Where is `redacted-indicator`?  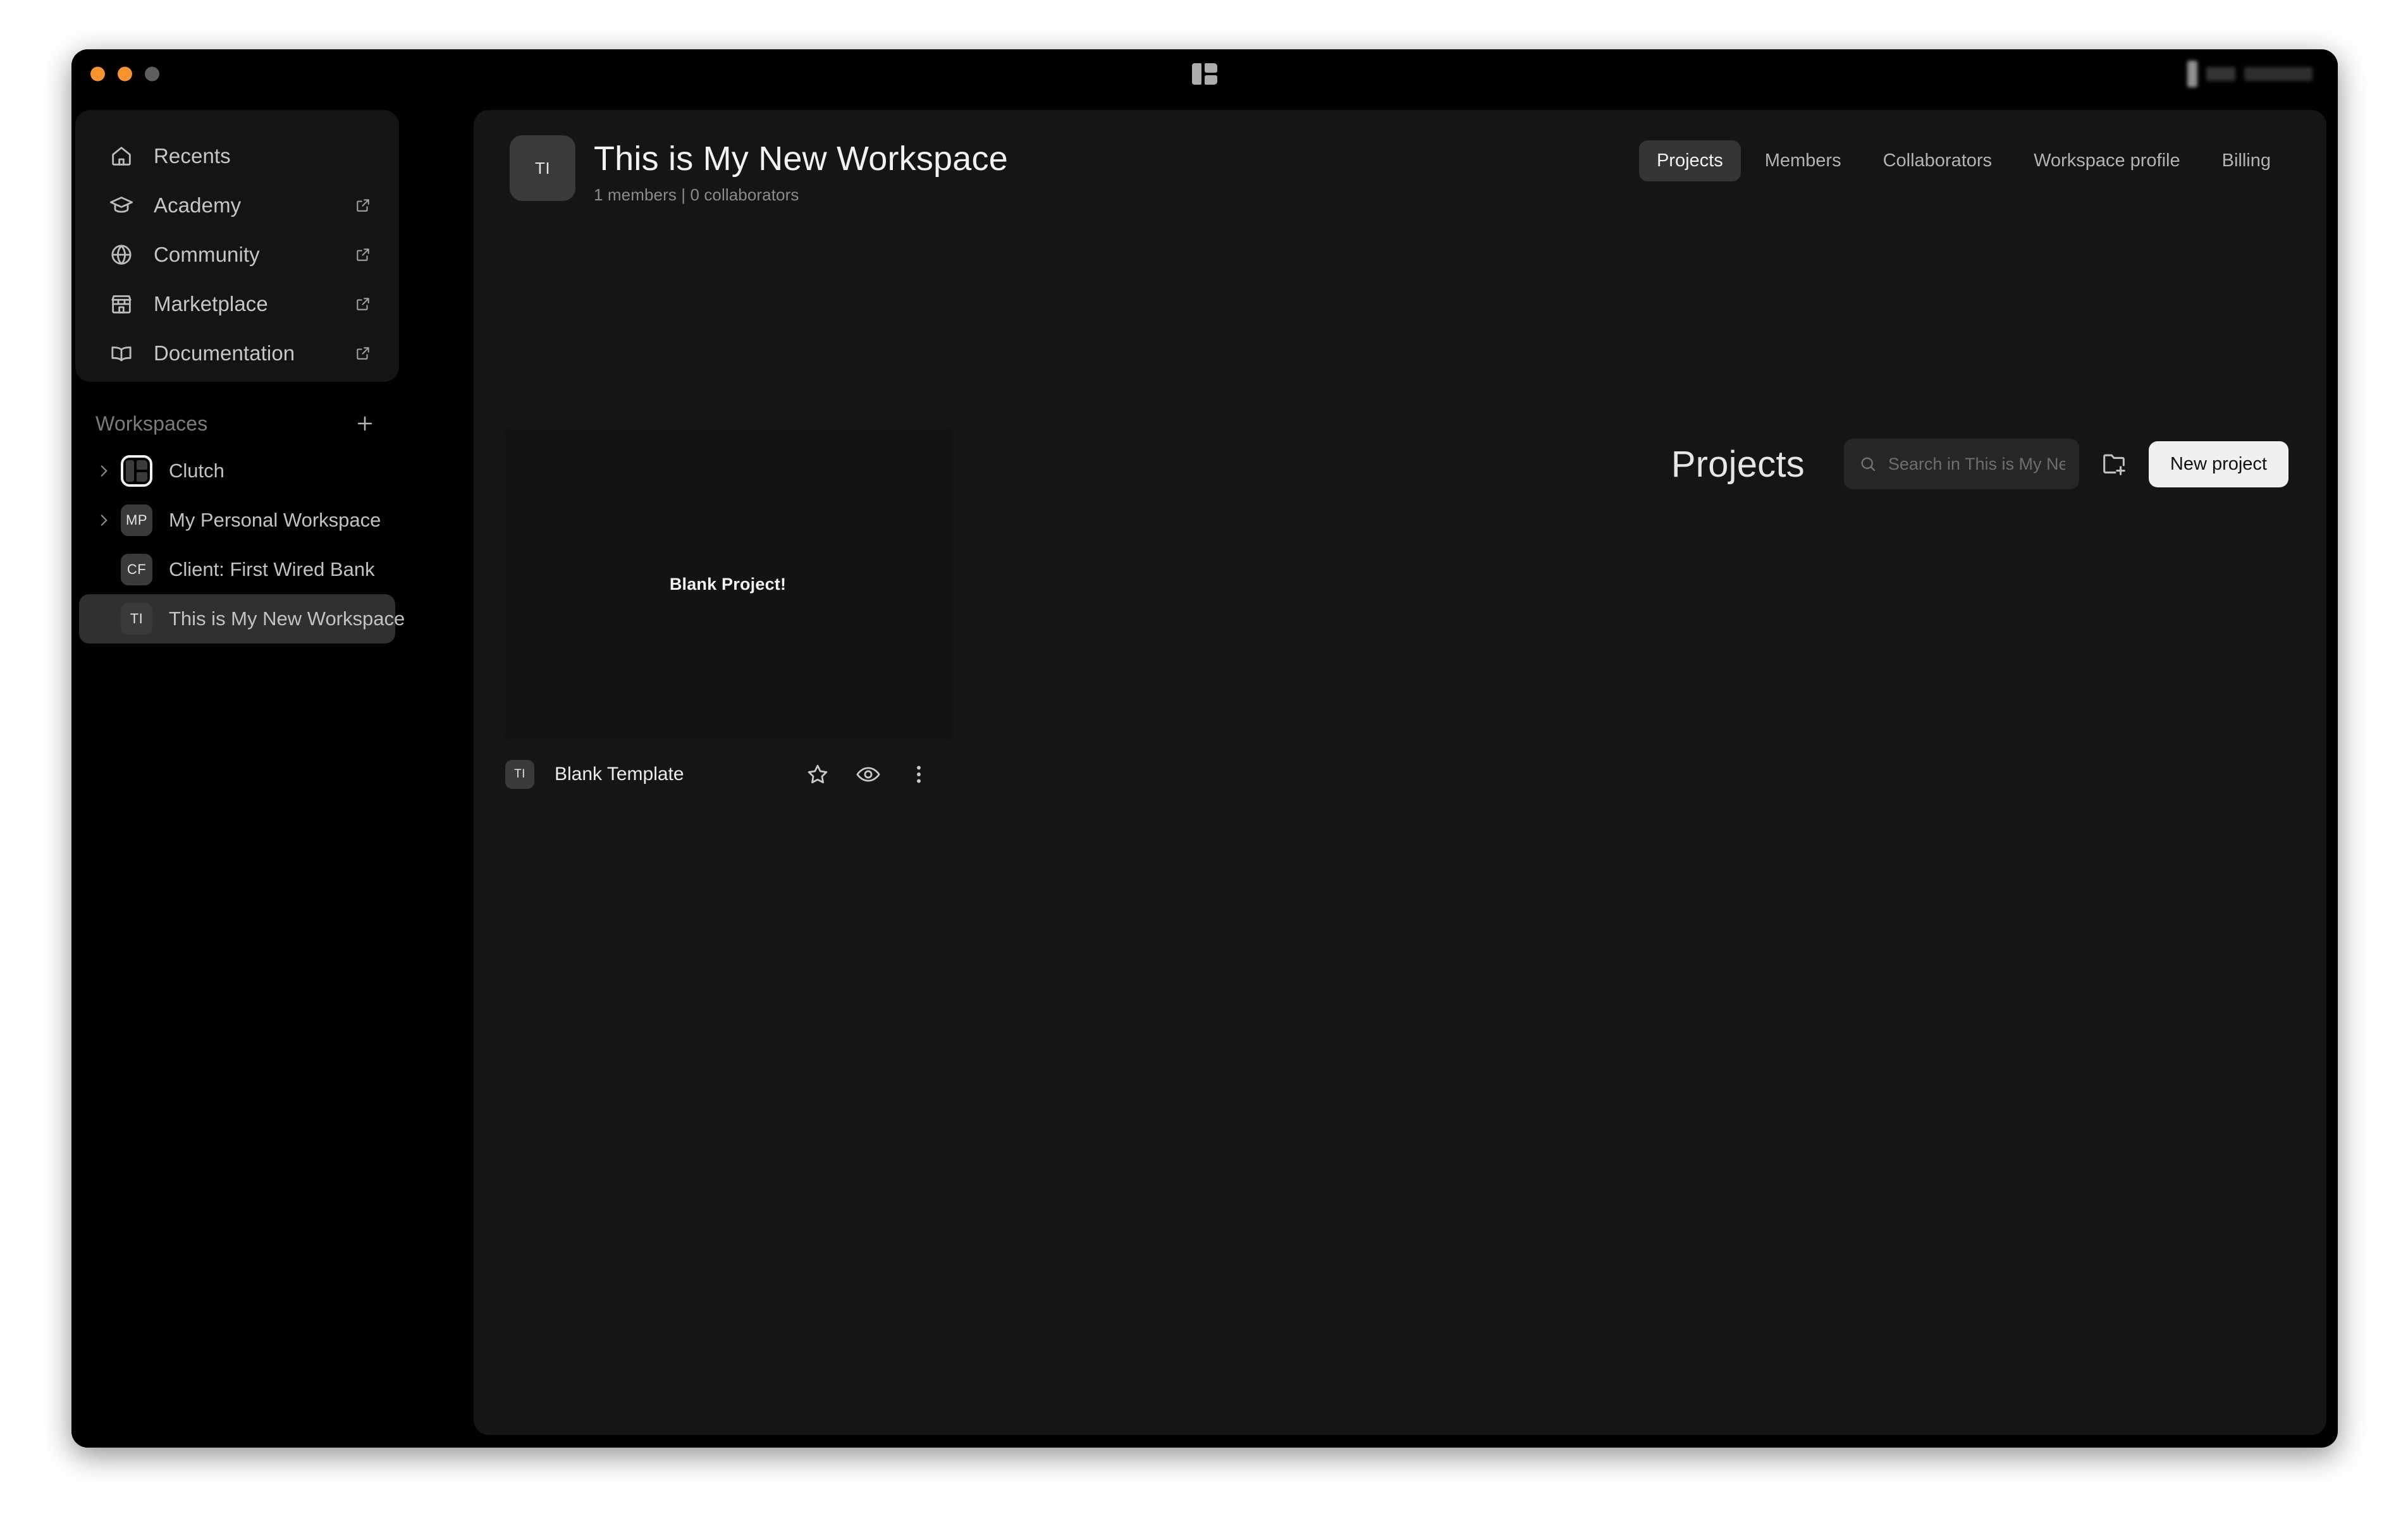
redacted-indicator is located at coordinates (2192, 74).